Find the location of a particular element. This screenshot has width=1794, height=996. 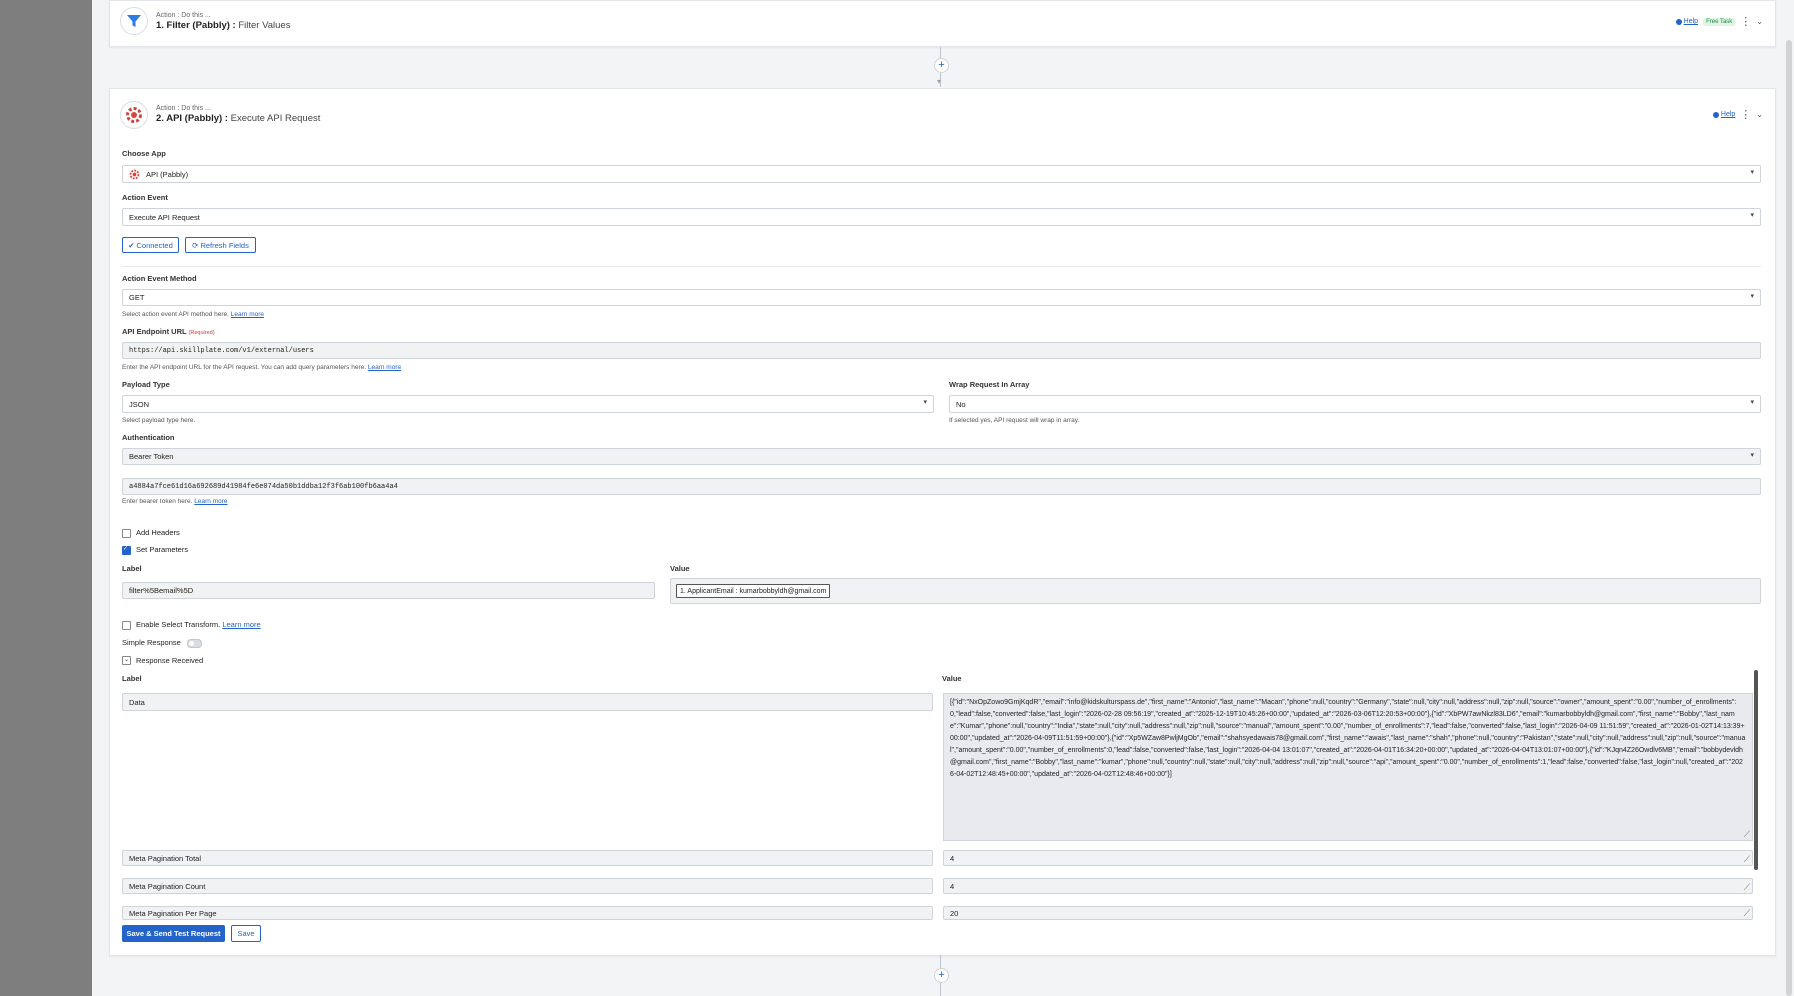

check-icon: ✔ is located at coordinates (131, 245).